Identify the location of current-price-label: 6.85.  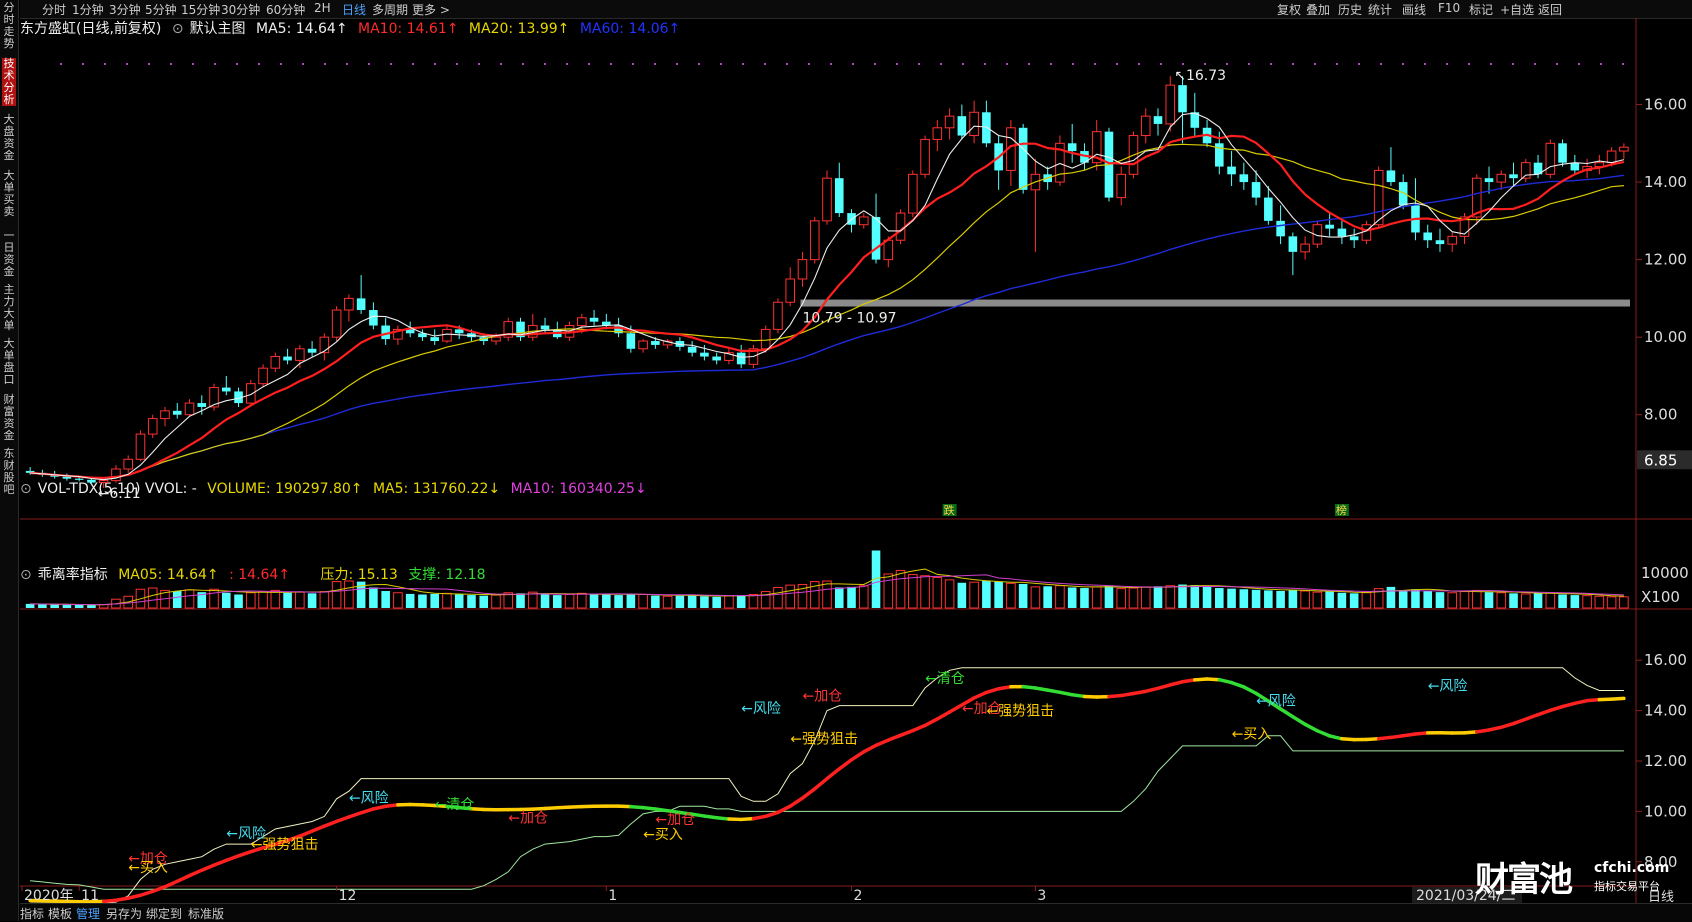
(1660, 460).